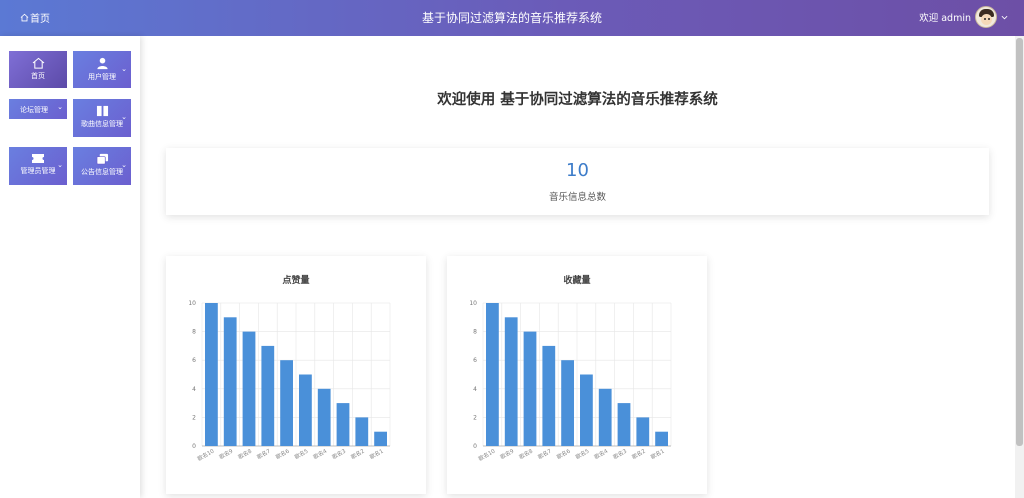  I want to click on favorites-bar-chart: 0 2 4 6 8 10 歌名10 歌名9 歌名8 歌名7 歌名6 歌名5 歌名4 歌名3 歌名2 歌名1, so click(570, 381).